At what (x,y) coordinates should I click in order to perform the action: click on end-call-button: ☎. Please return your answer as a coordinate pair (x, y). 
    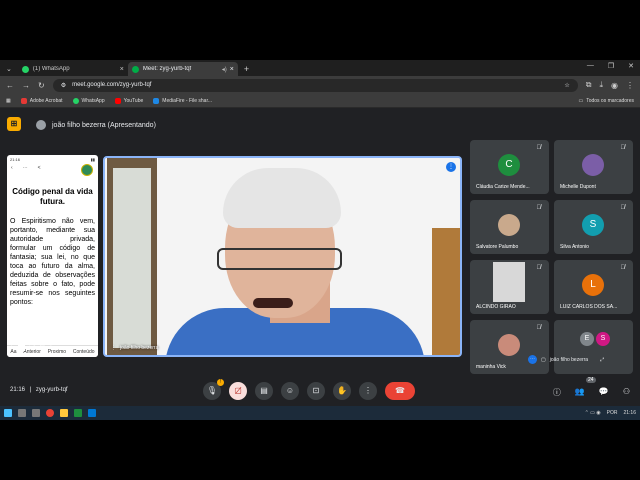
    Looking at the image, I should click on (400, 391).